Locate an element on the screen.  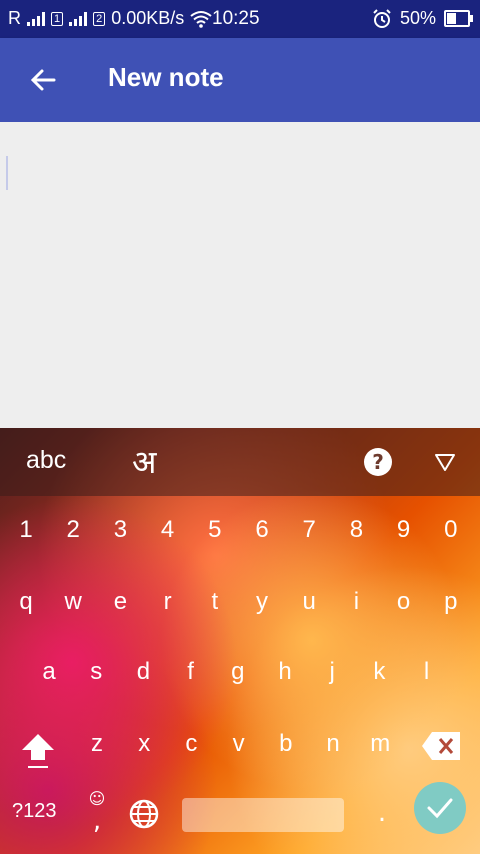
key-w: w is located at coordinates (73, 602).